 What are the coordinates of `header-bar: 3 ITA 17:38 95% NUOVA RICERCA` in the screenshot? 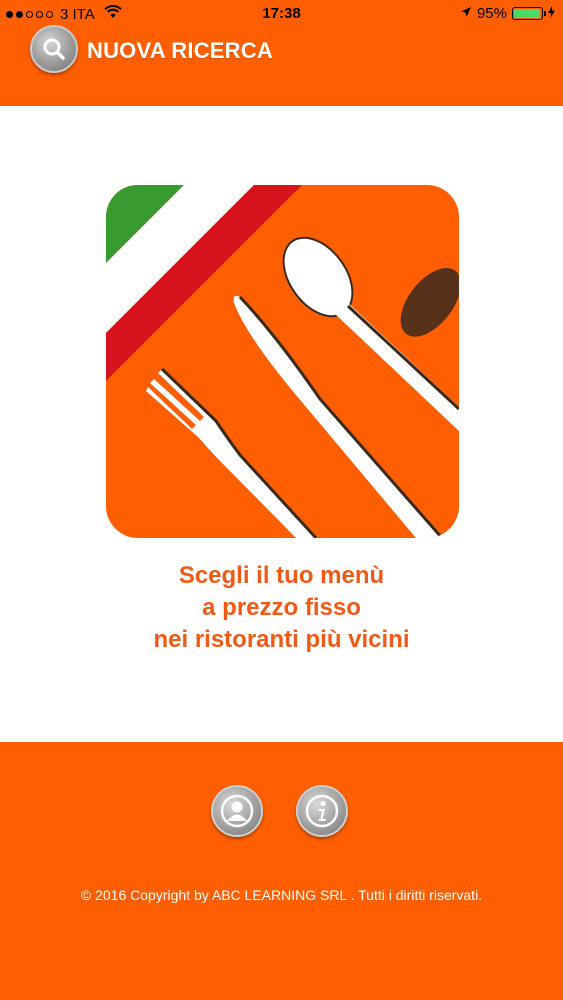 It's located at (281, 53).